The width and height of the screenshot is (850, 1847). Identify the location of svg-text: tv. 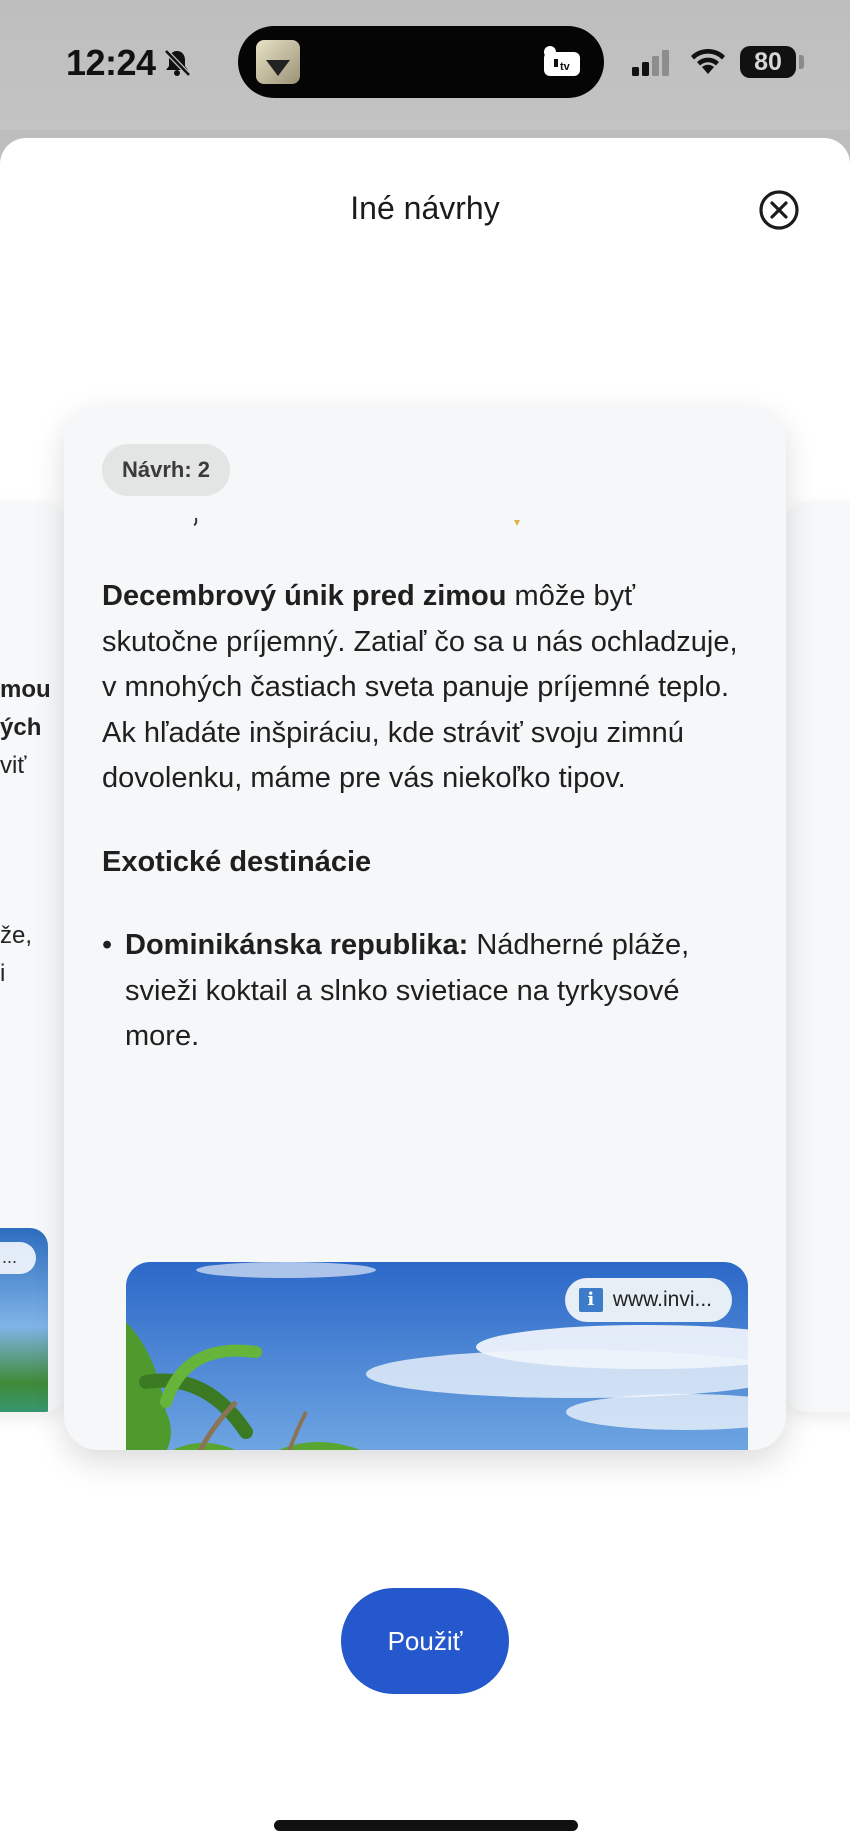
(565, 67).